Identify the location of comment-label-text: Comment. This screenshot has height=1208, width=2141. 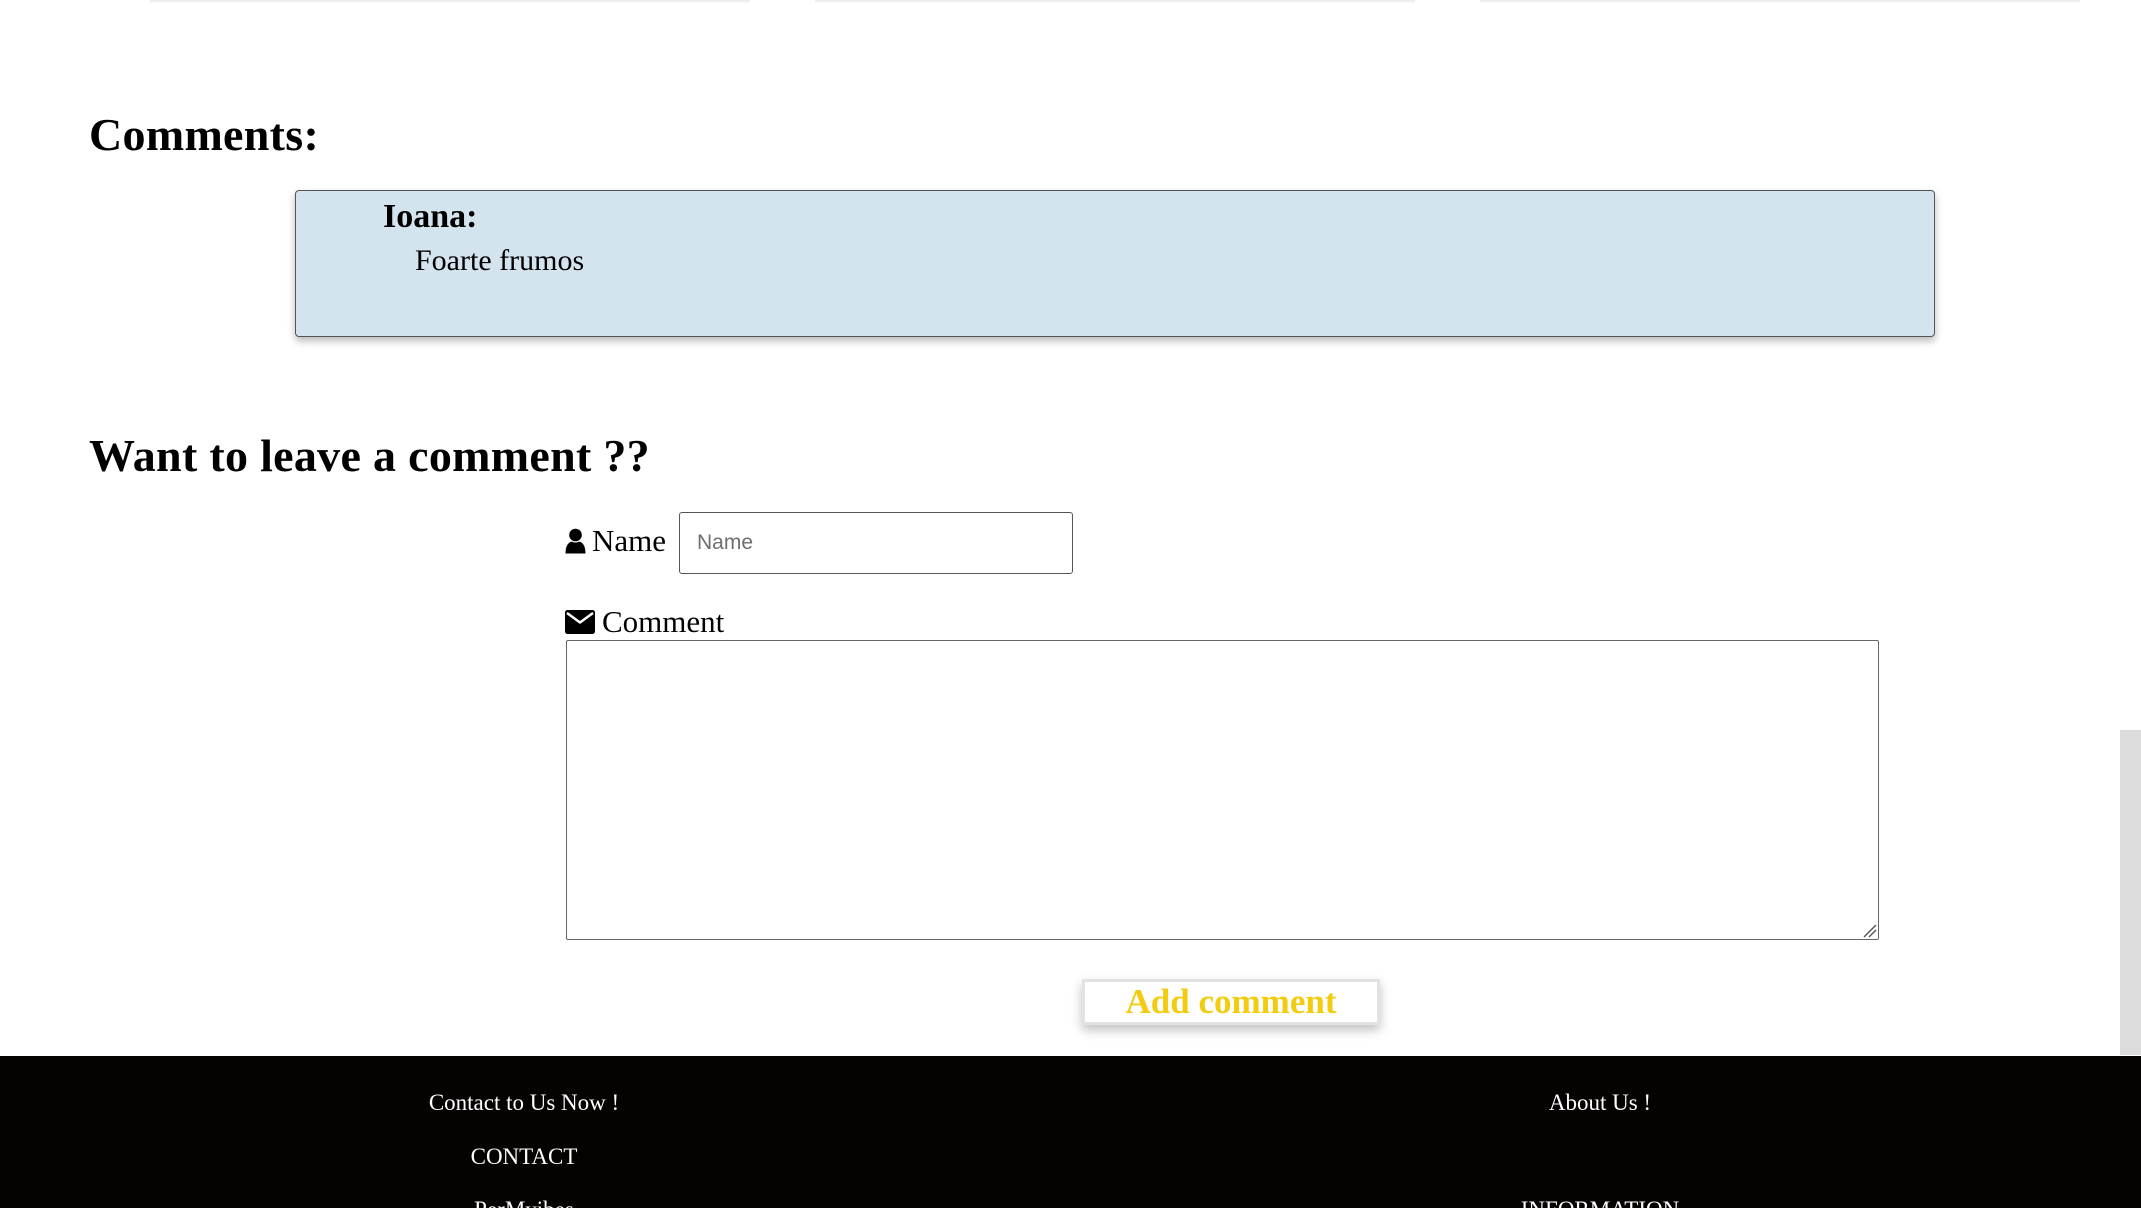
(663, 621).